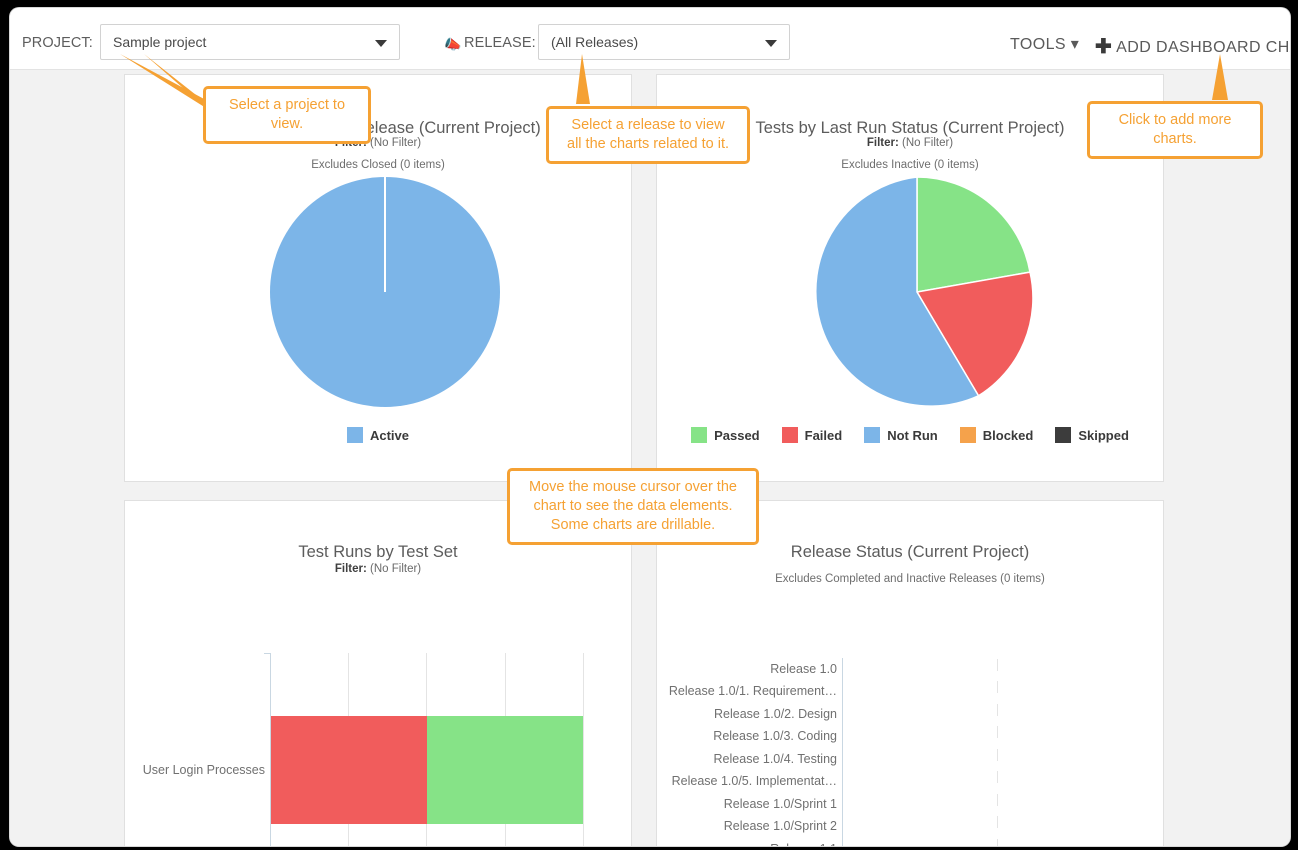  I want to click on callout-add-charts: Click to add more charts., so click(1175, 130).